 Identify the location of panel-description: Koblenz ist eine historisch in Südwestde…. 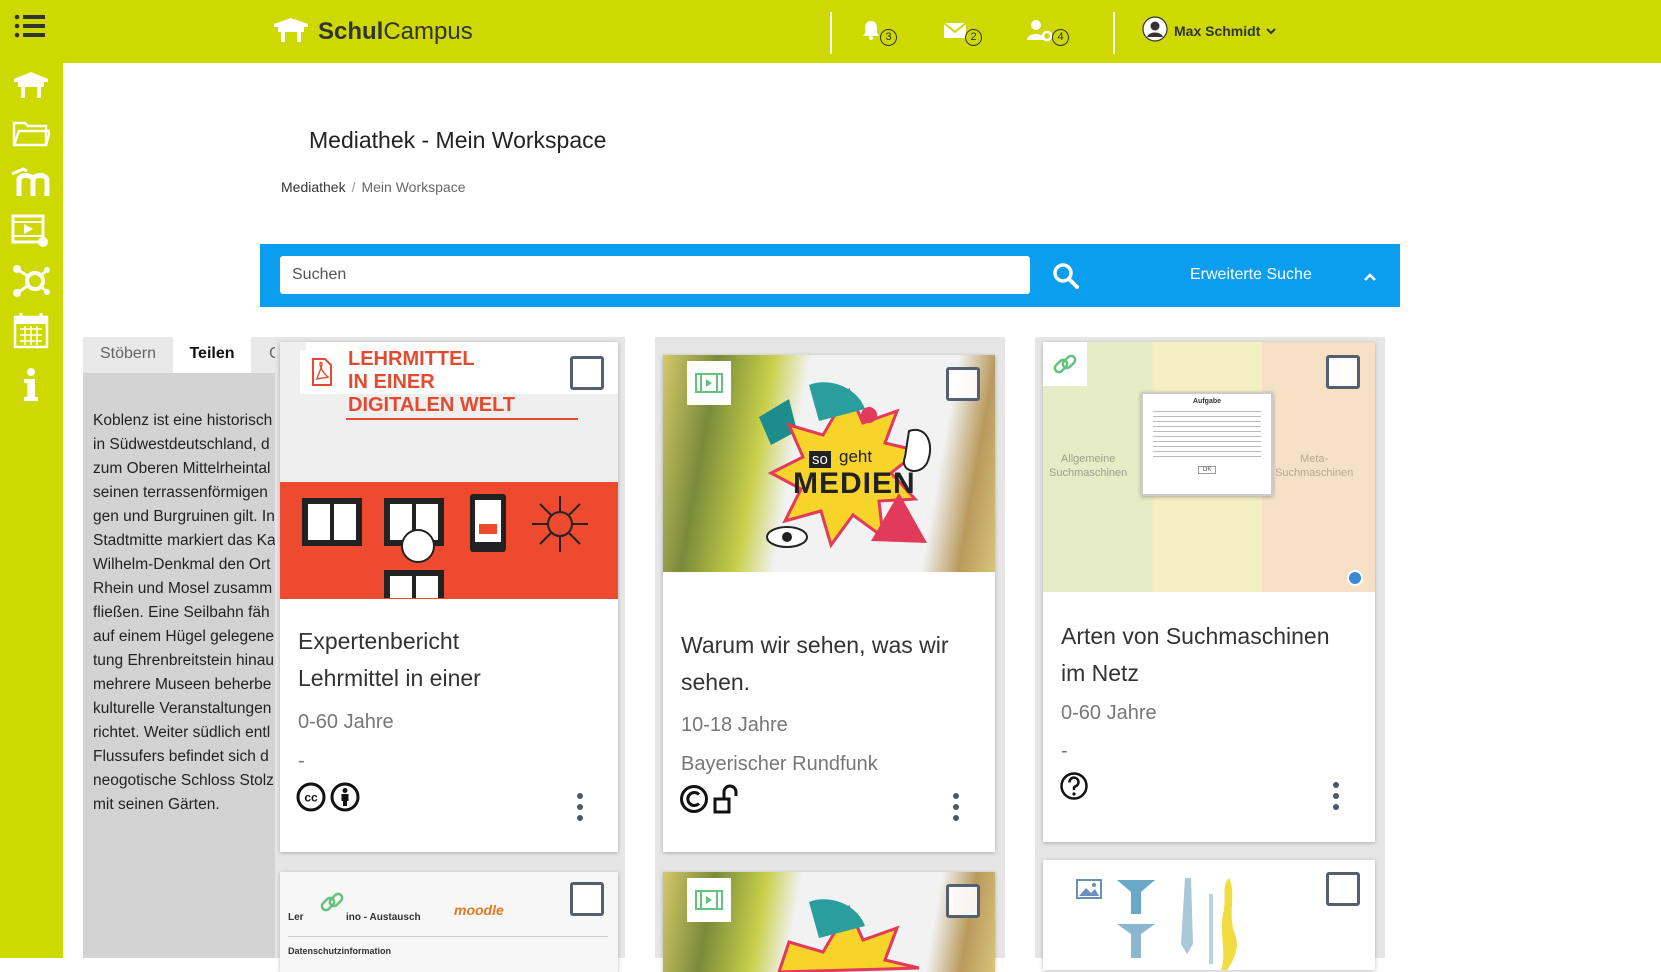
(184, 613).